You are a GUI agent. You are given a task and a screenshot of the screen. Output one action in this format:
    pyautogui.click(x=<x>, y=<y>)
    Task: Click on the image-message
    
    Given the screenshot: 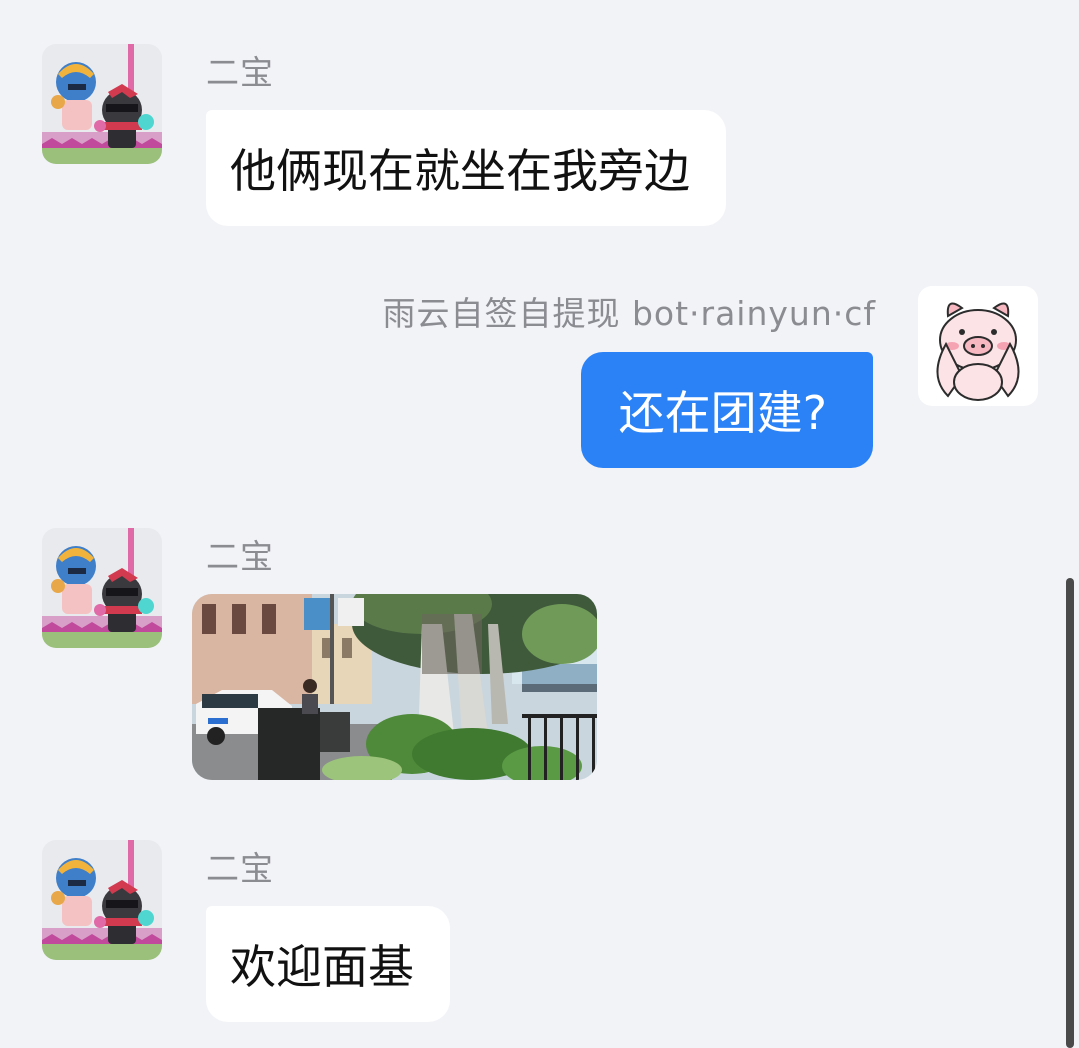 What is the action you would take?
    pyautogui.click(x=394, y=687)
    